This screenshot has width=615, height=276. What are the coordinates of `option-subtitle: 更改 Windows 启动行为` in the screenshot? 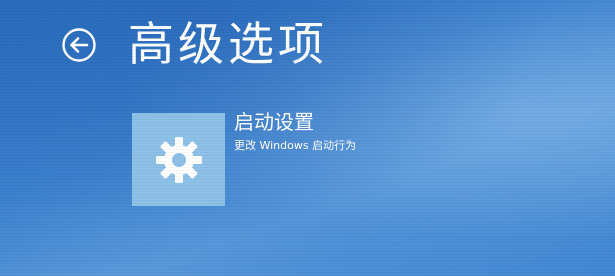 It's located at (295, 145).